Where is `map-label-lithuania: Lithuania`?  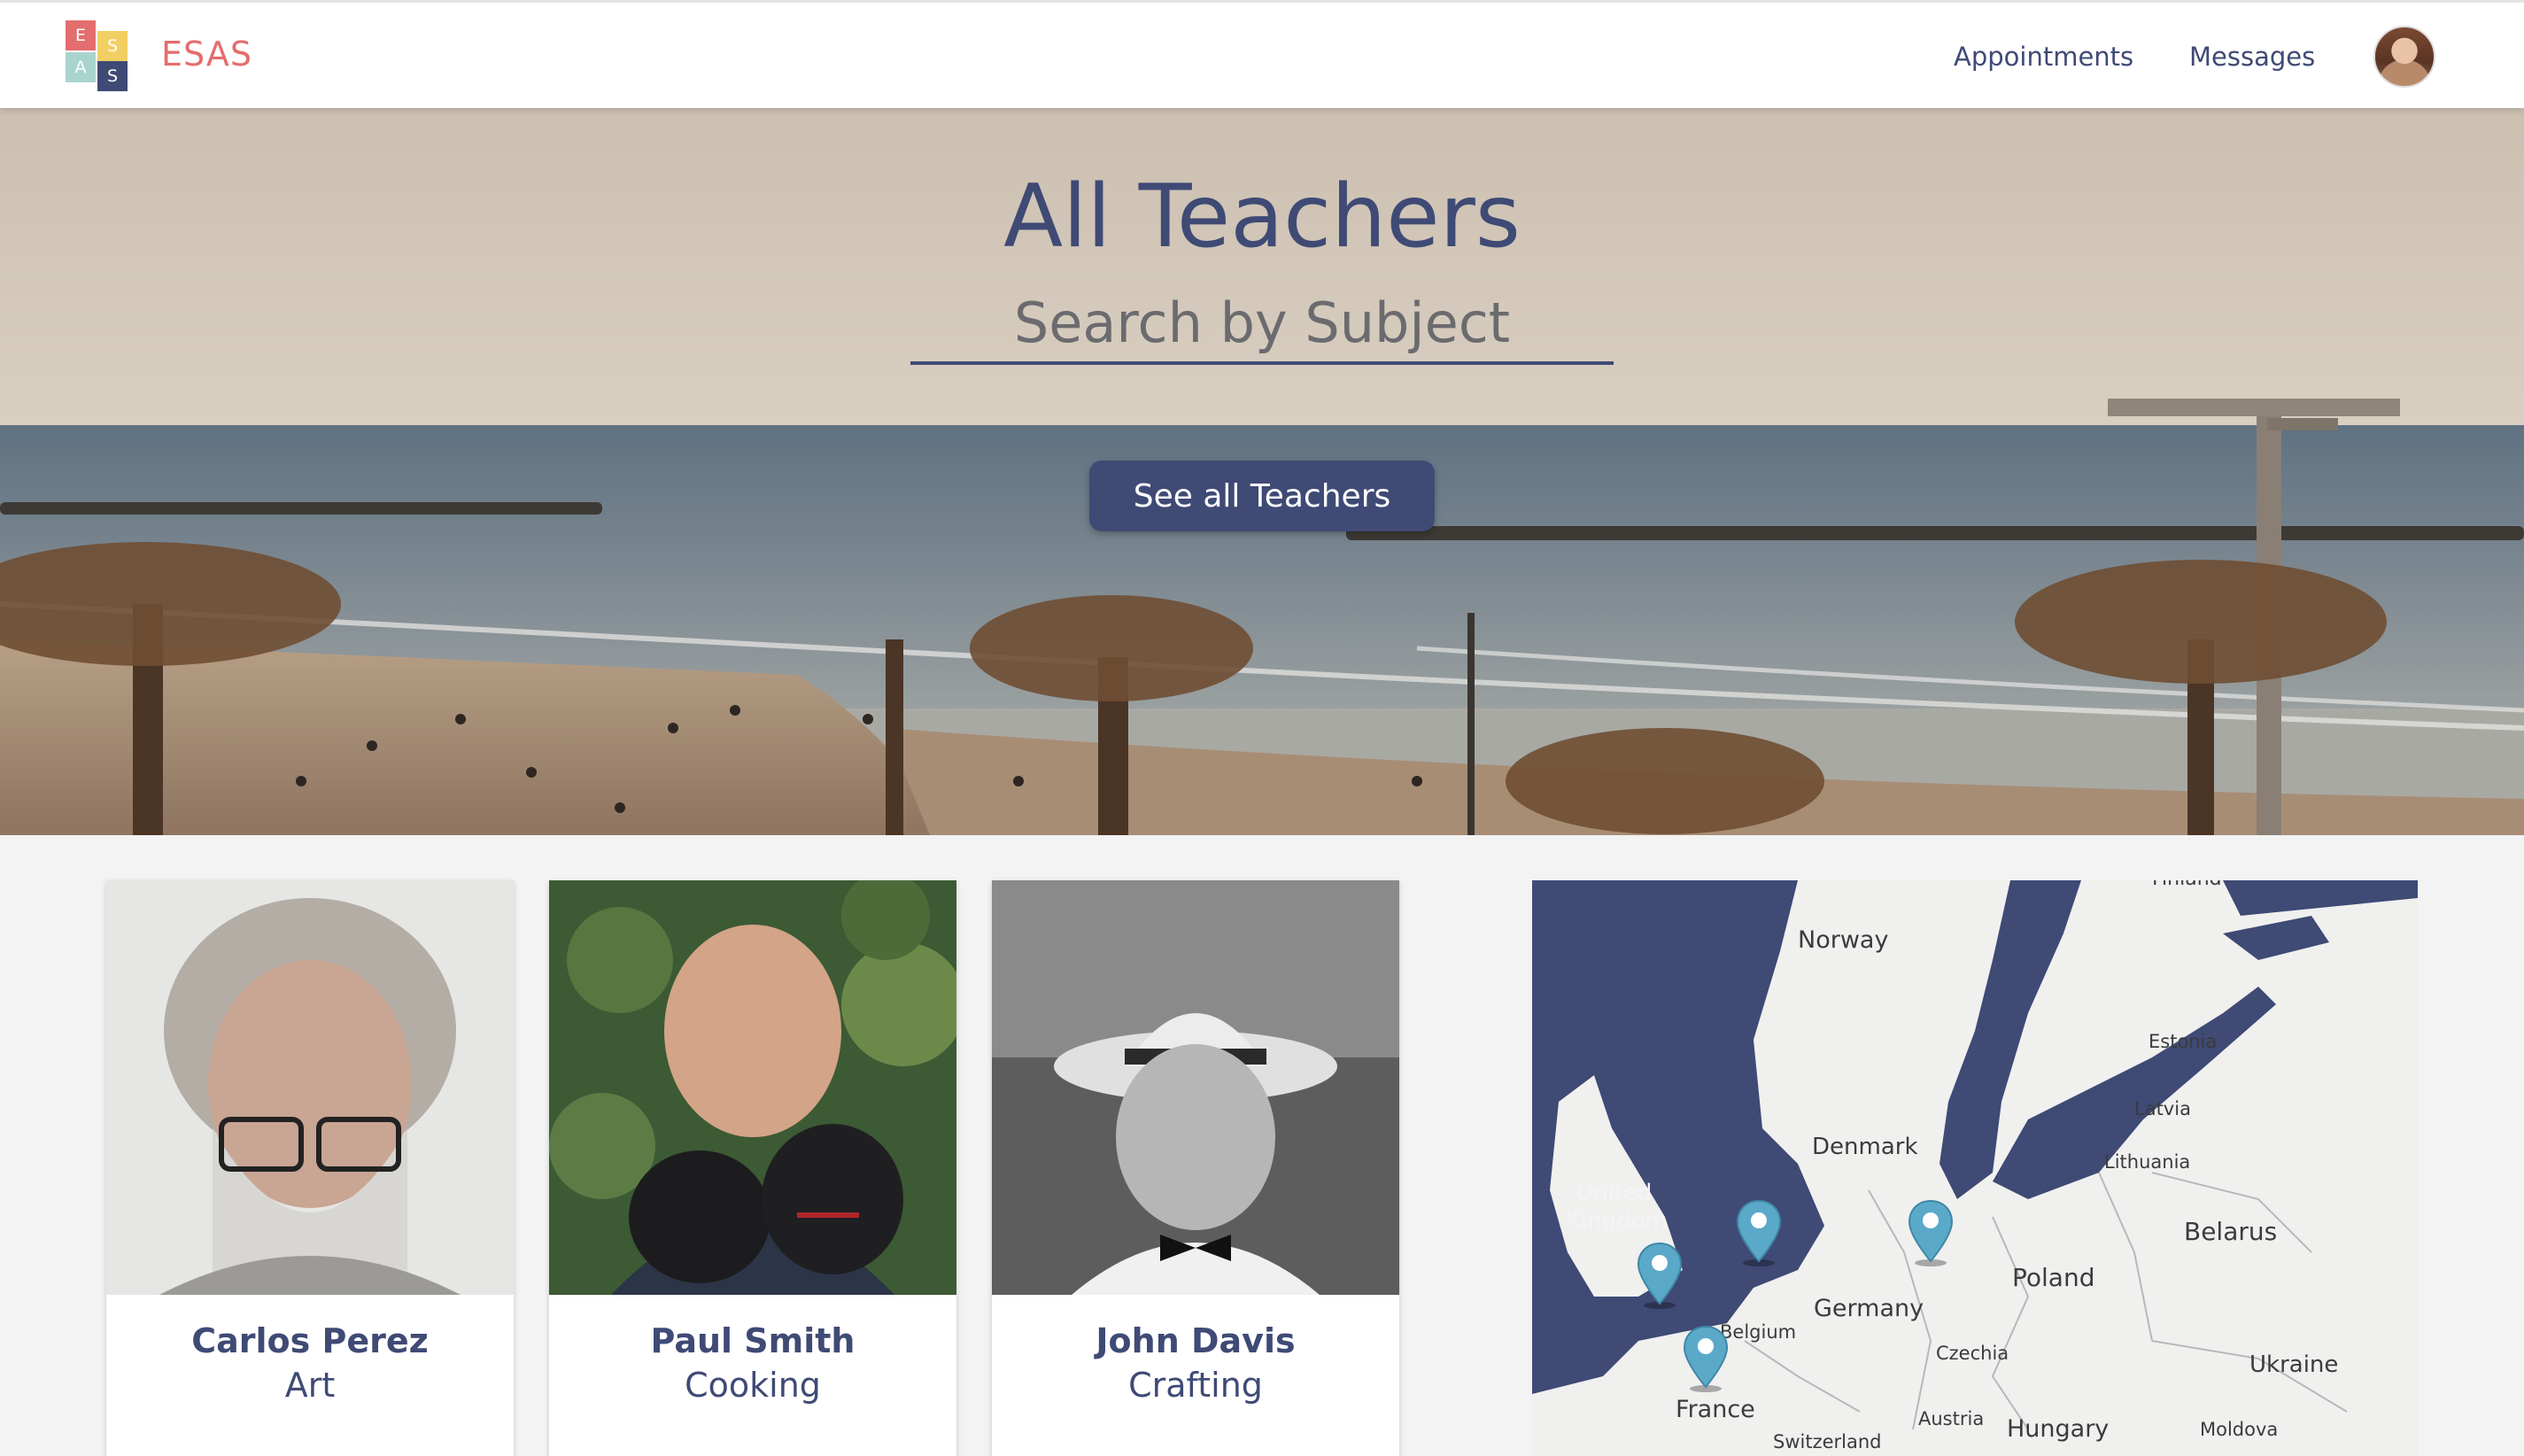
map-label-lithuania: Lithuania is located at coordinates (2147, 1162).